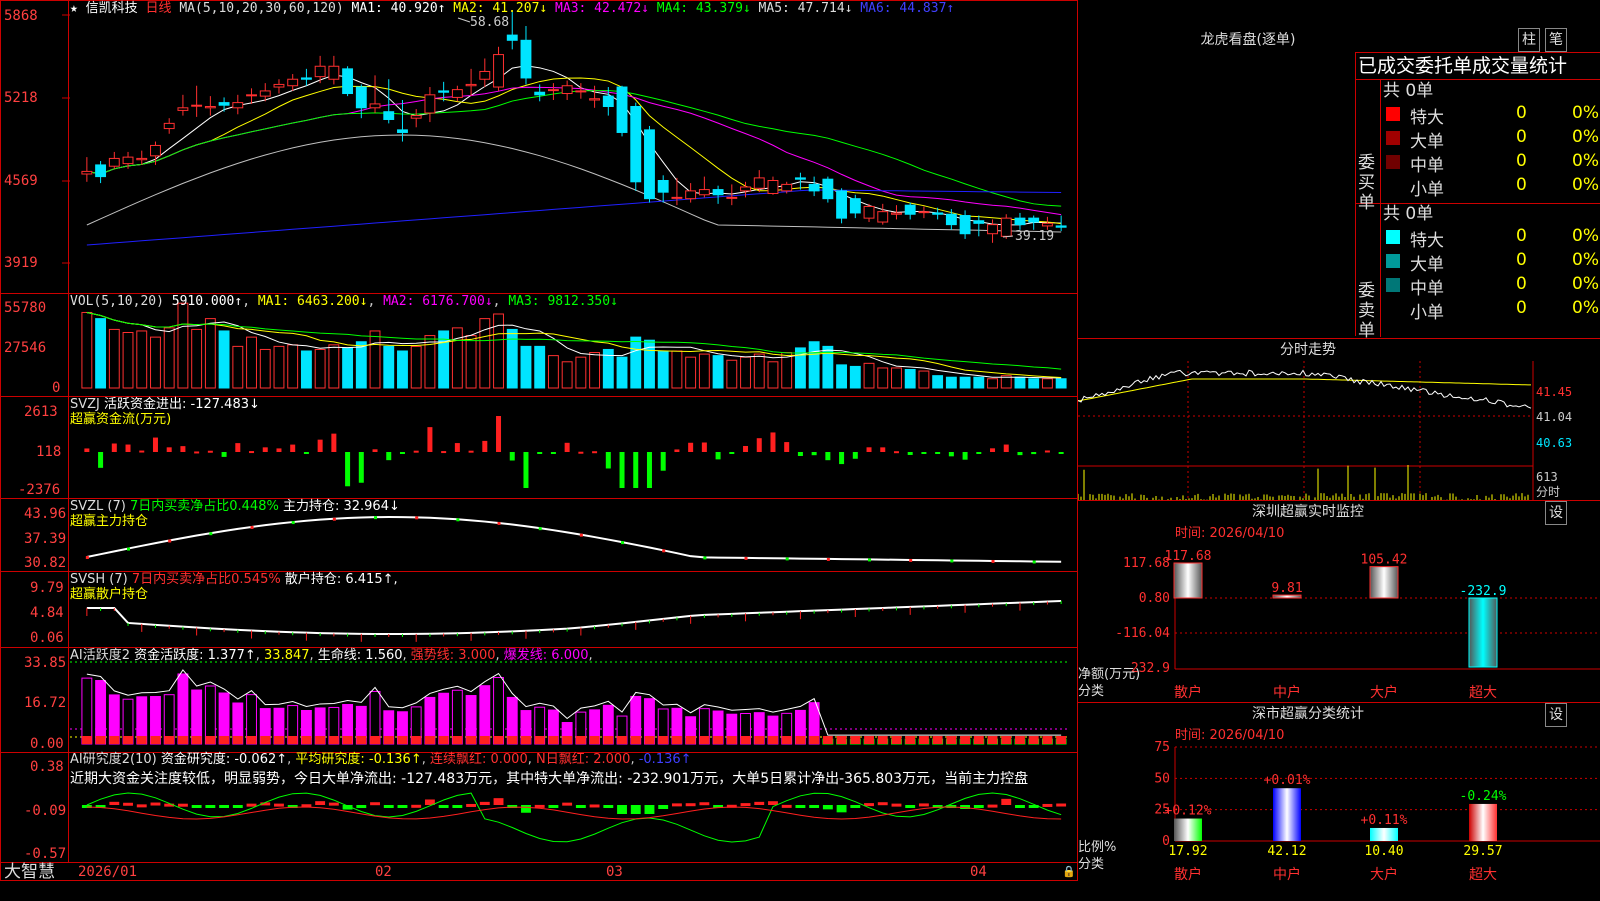  Describe the element at coordinates (1491, 310) in the screenshot. I see `order-row: 小单 0 0%` at that location.